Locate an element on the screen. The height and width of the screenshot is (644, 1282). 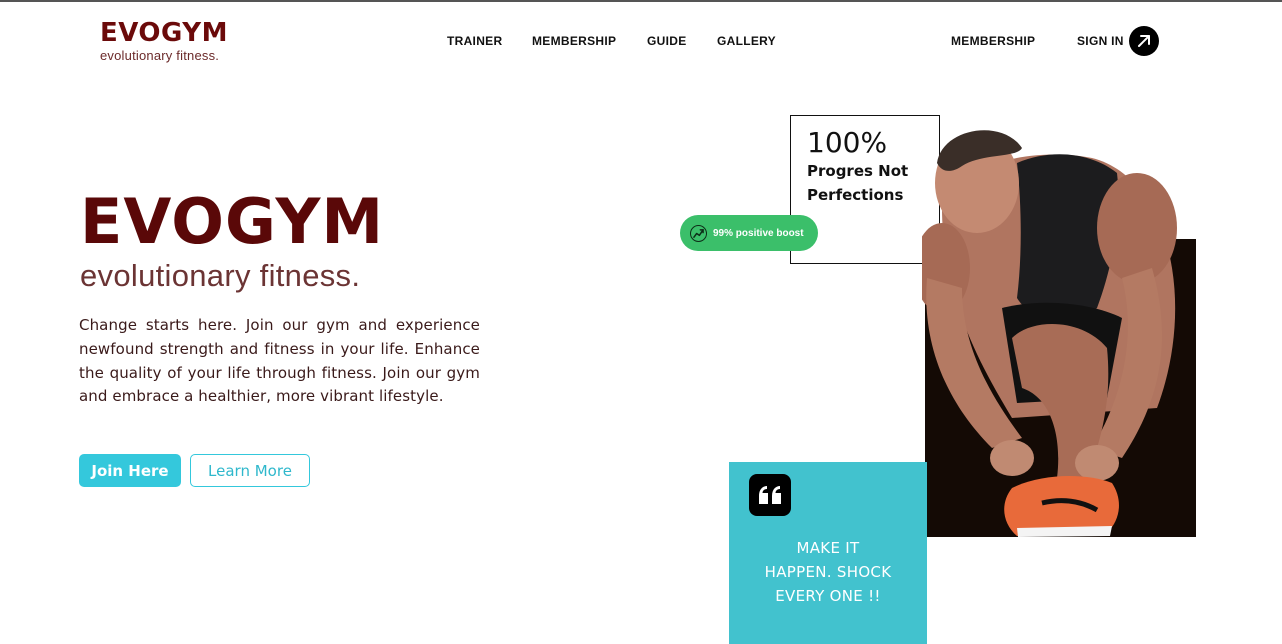
quote-line-2: HAPPEN. SHOCK is located at coordinates (828, 572).